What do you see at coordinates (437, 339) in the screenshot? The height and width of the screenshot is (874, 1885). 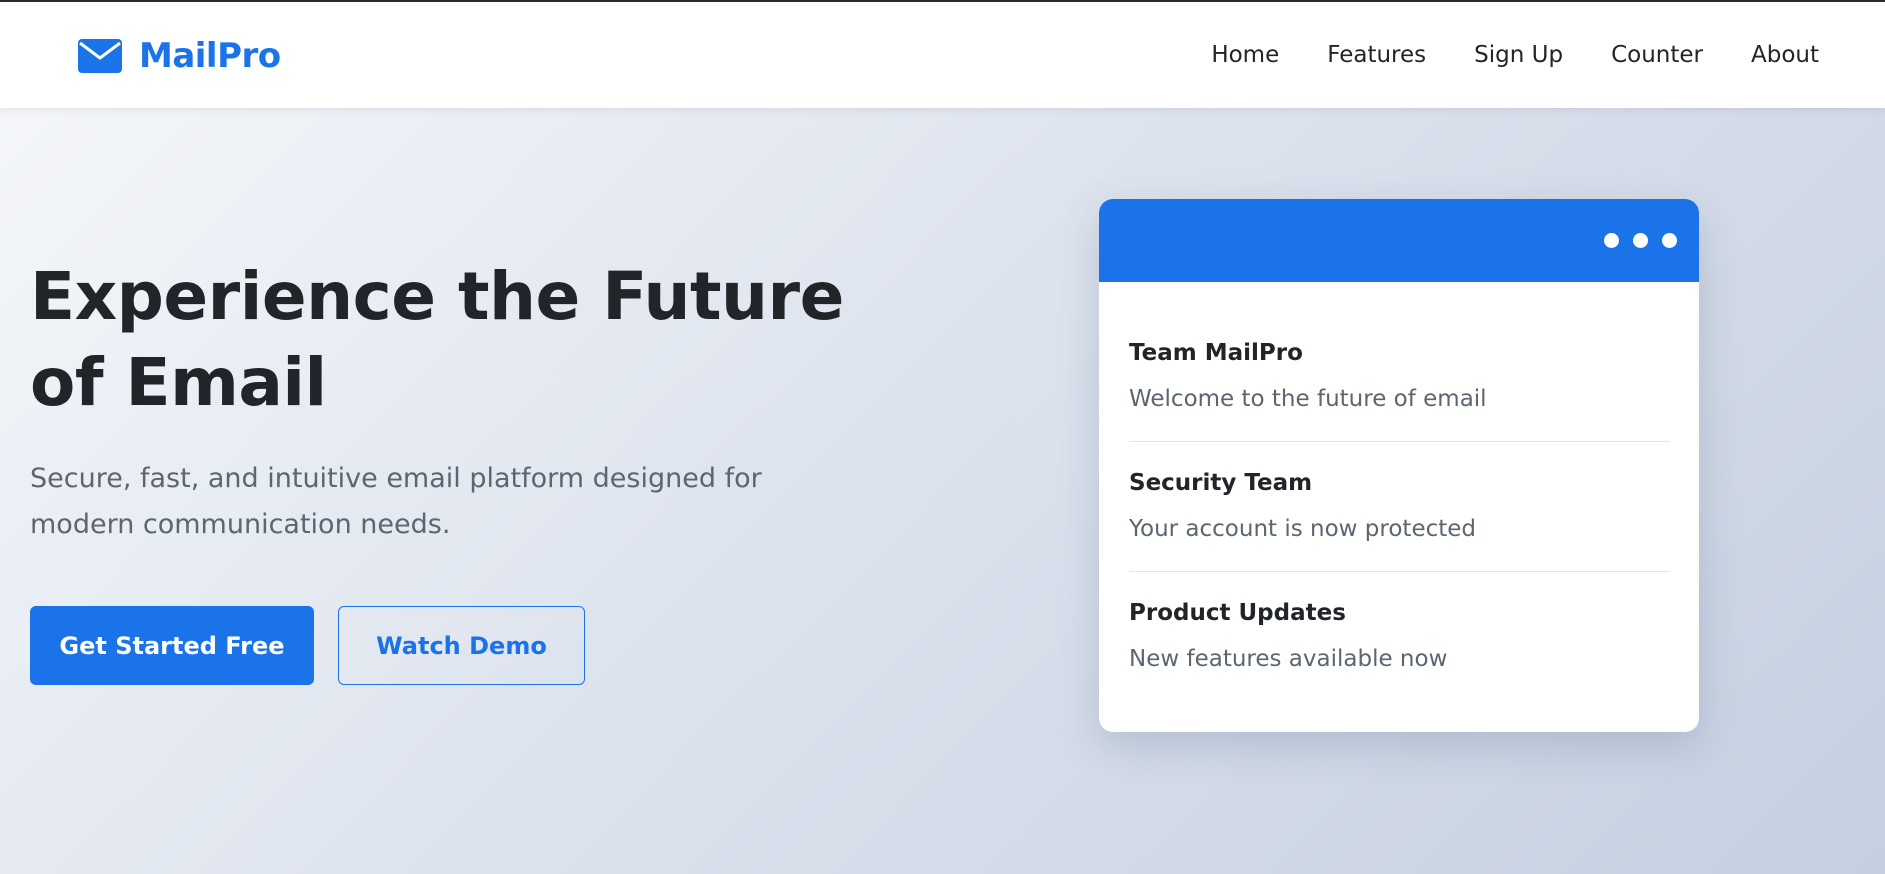 I see `hero-title: Experience the Future of Email` at bounding box center [437, 339].